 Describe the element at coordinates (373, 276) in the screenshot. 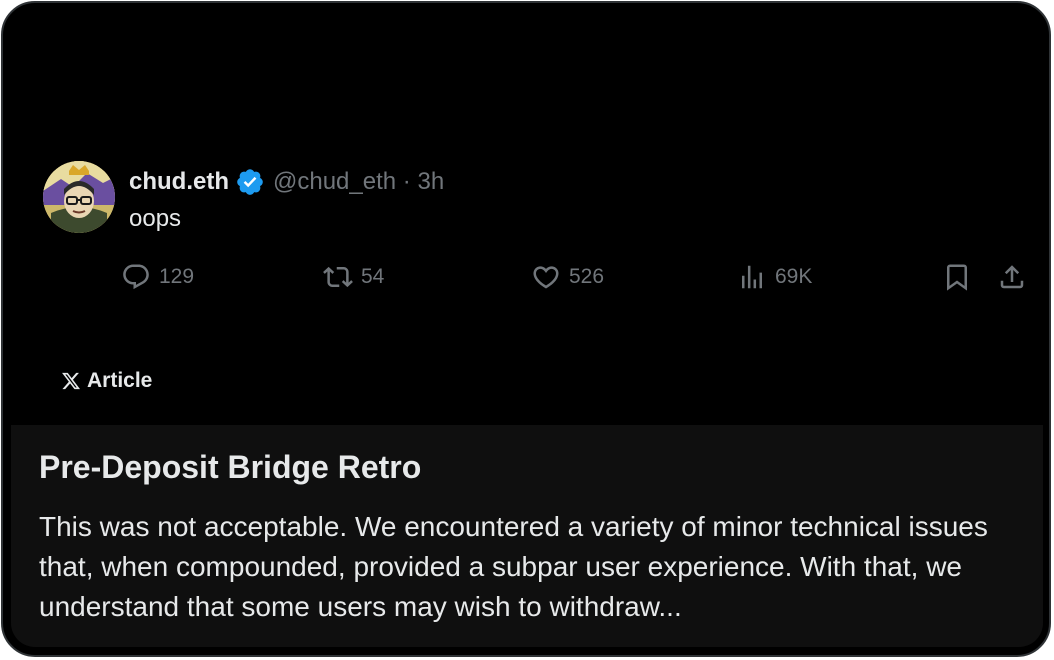

I see `repost-count: 54` at that location.